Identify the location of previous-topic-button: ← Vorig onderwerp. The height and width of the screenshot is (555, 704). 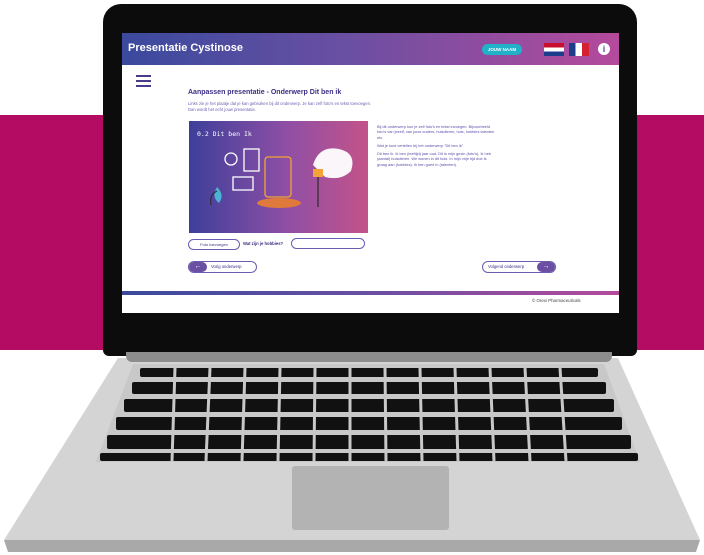
(222, 267).